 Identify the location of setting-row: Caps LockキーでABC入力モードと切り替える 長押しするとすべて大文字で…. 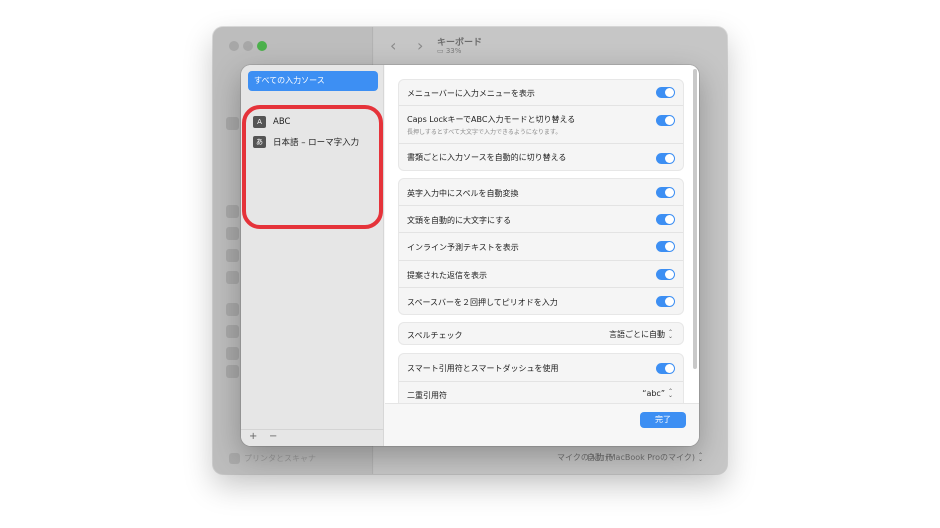
(541, 125).